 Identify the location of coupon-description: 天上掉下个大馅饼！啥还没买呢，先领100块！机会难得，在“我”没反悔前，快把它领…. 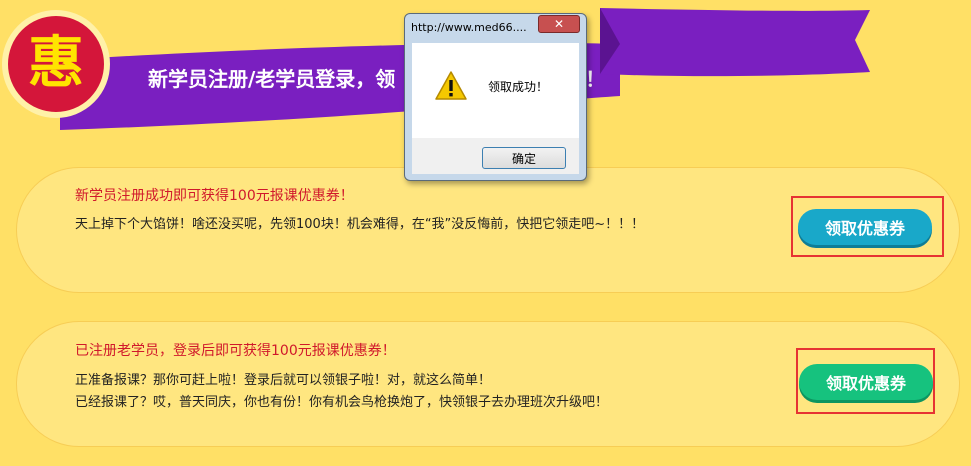
(360, 224).